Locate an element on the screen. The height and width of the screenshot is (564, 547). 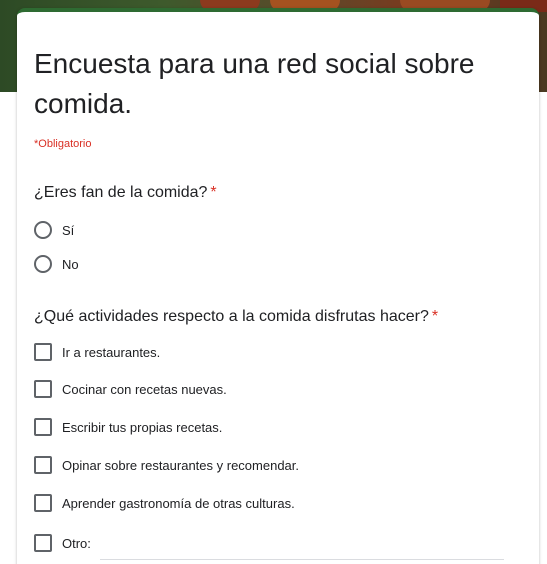
checkbox-option-cocinar: Cocinar con recetas nuevas. is located at coordinates (130, 389).